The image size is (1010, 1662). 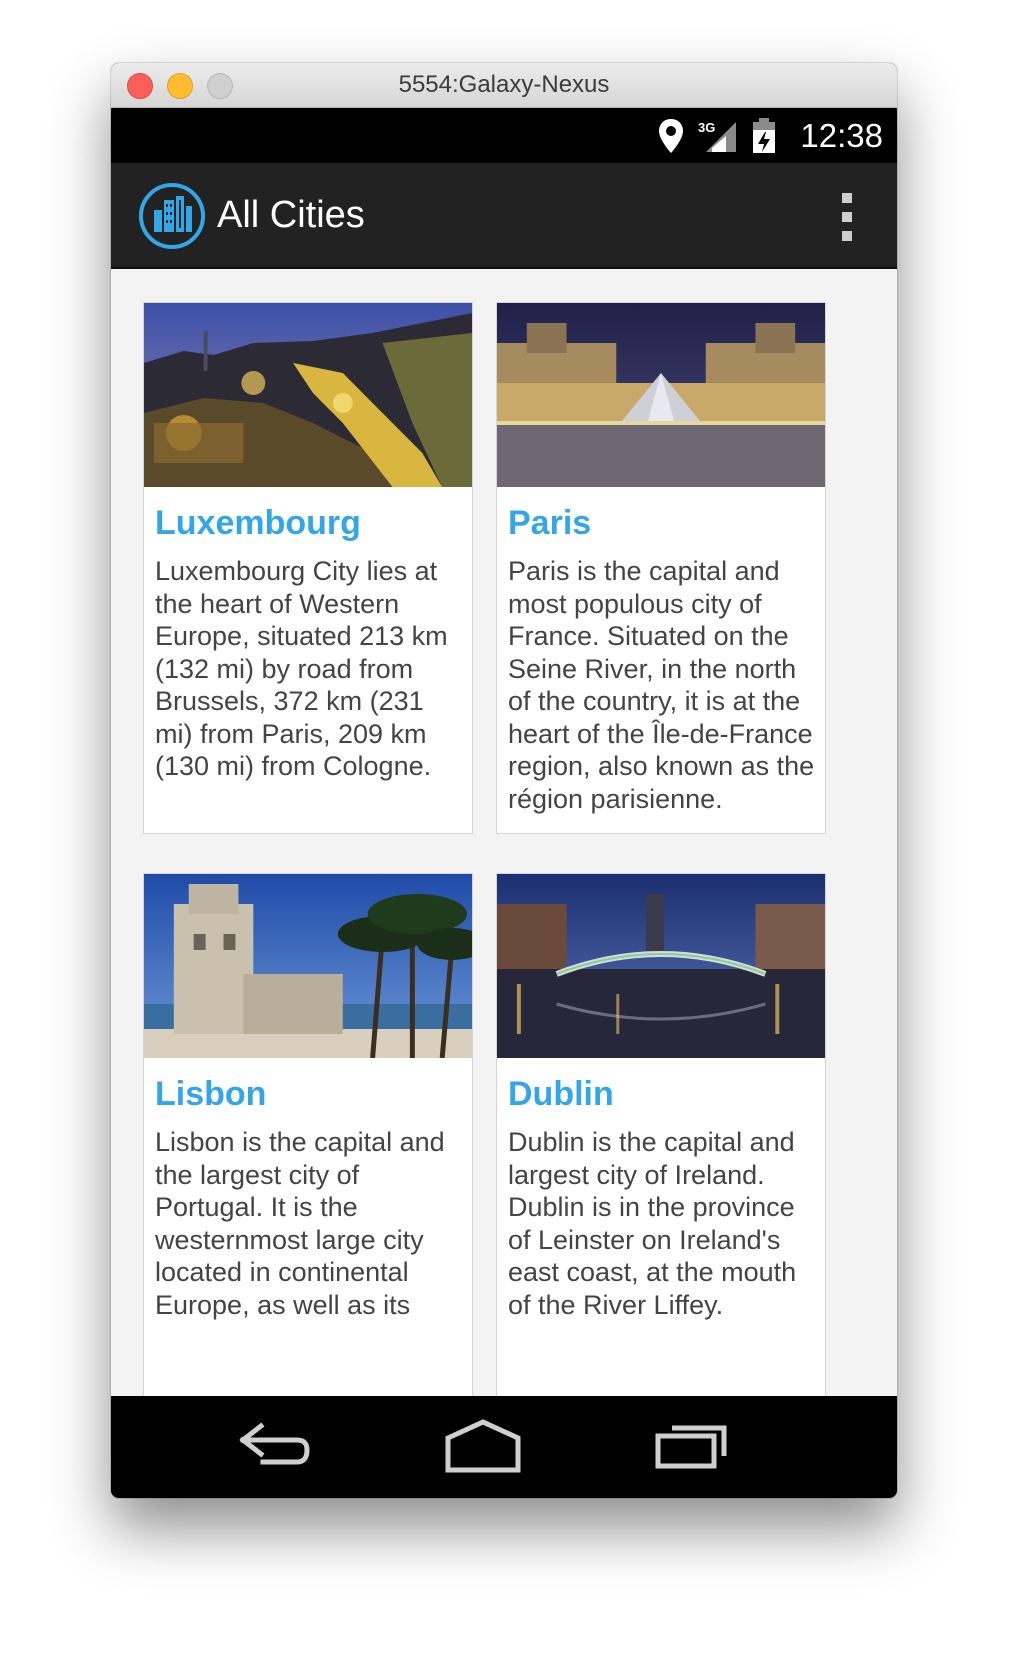 What do you see at coordinates (706, 127) in the screenshot?
I see `network-type-label: 3G` at bounding box center [706, 127].